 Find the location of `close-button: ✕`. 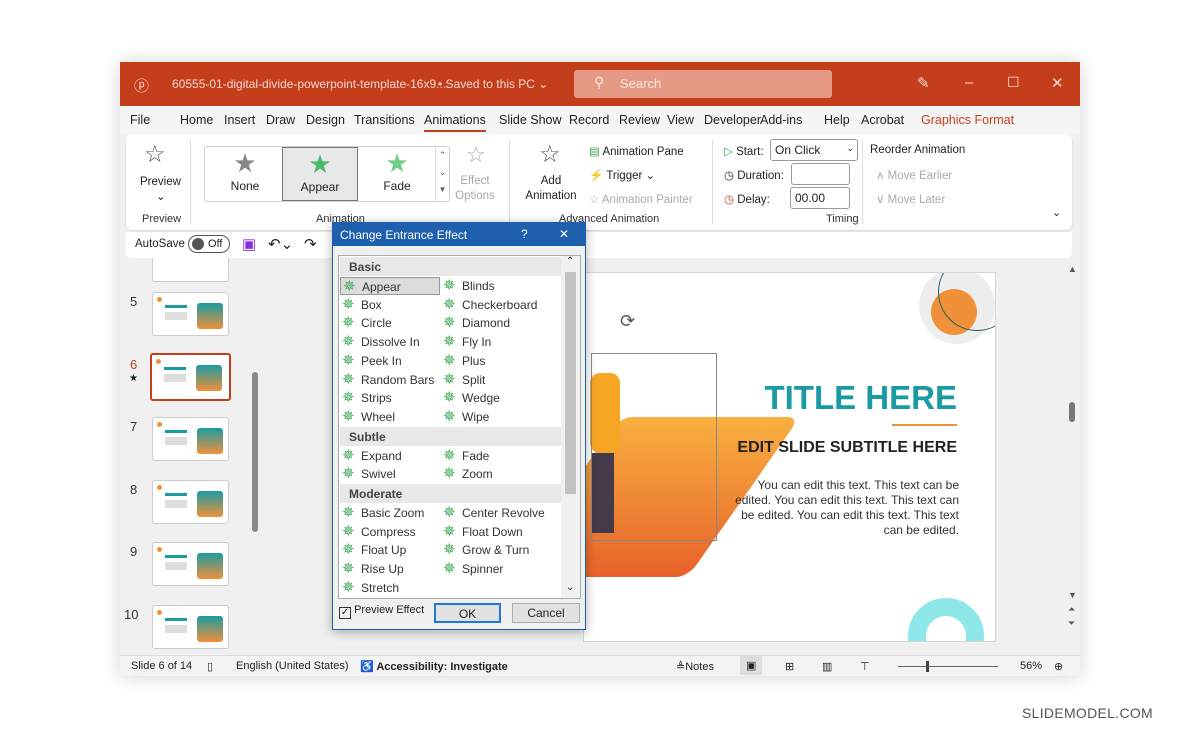

close-button: ✕ is located at coordinates (1057, 83).